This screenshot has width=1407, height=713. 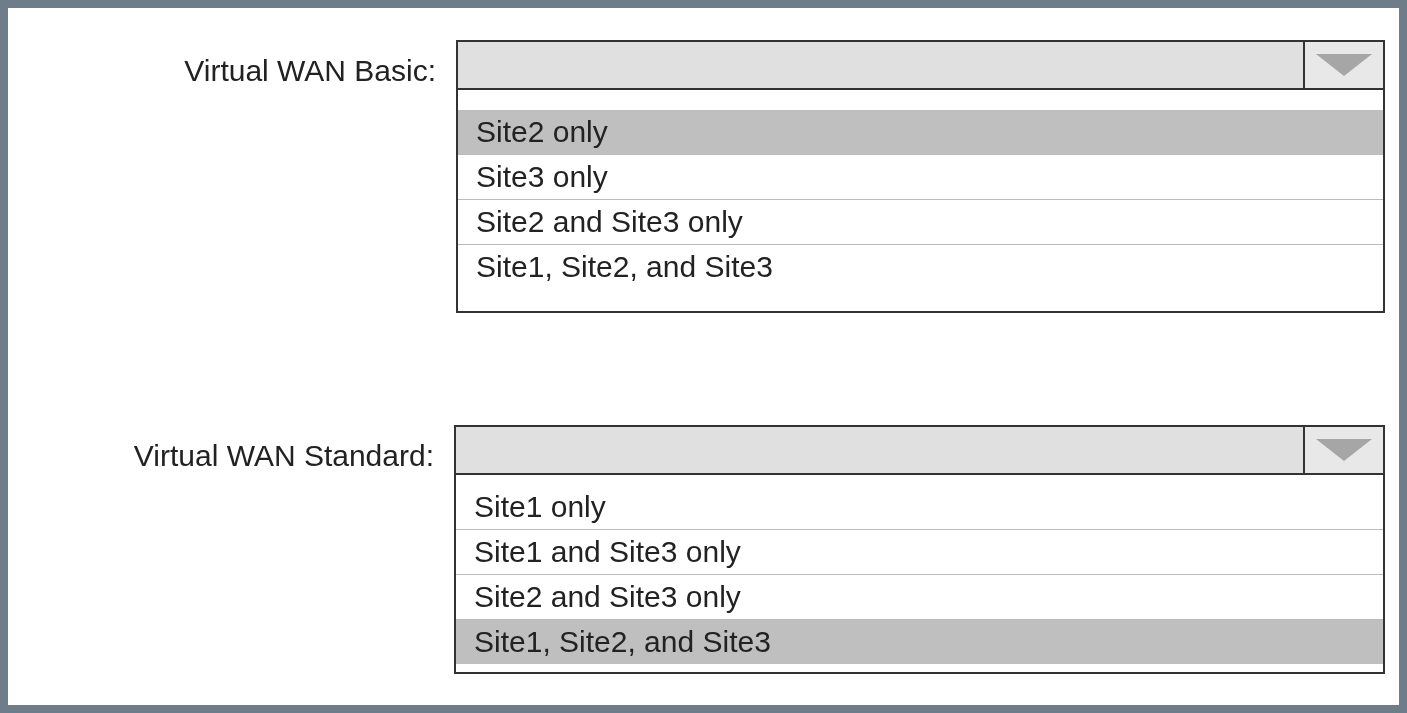 What do you see at coordinates (920, 132) in the screenshot?
I see `dropdown-option: Site2 only` at bounding box center [920, 132].